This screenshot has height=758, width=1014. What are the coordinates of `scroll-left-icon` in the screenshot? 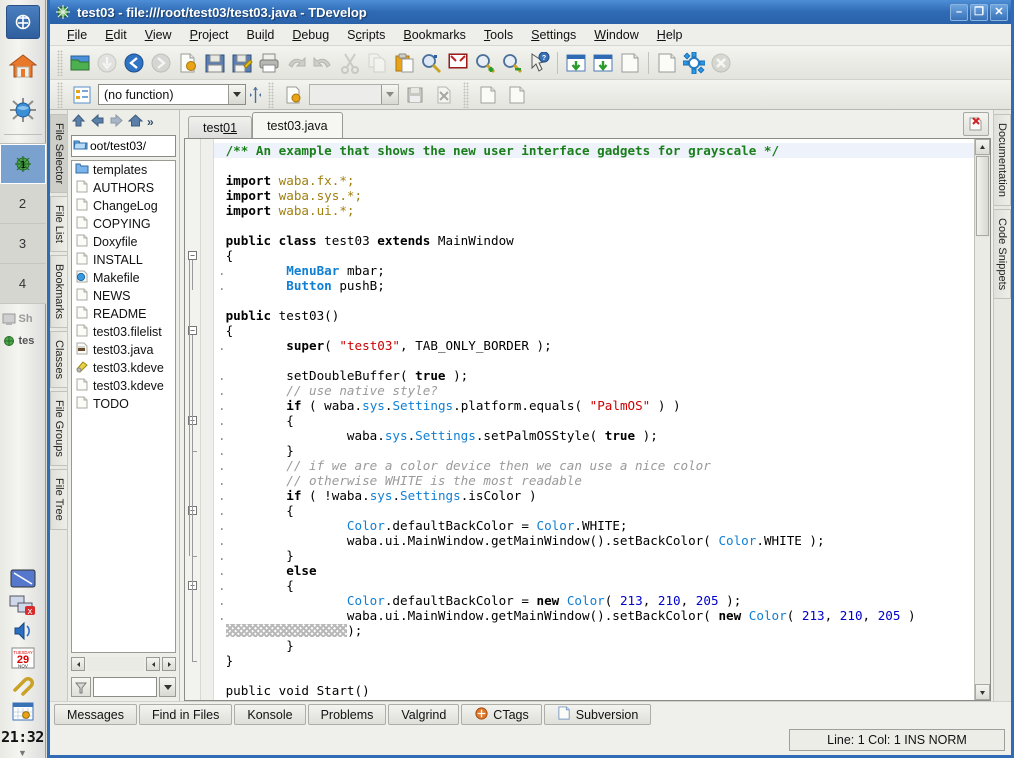 It's located at (78, 664).